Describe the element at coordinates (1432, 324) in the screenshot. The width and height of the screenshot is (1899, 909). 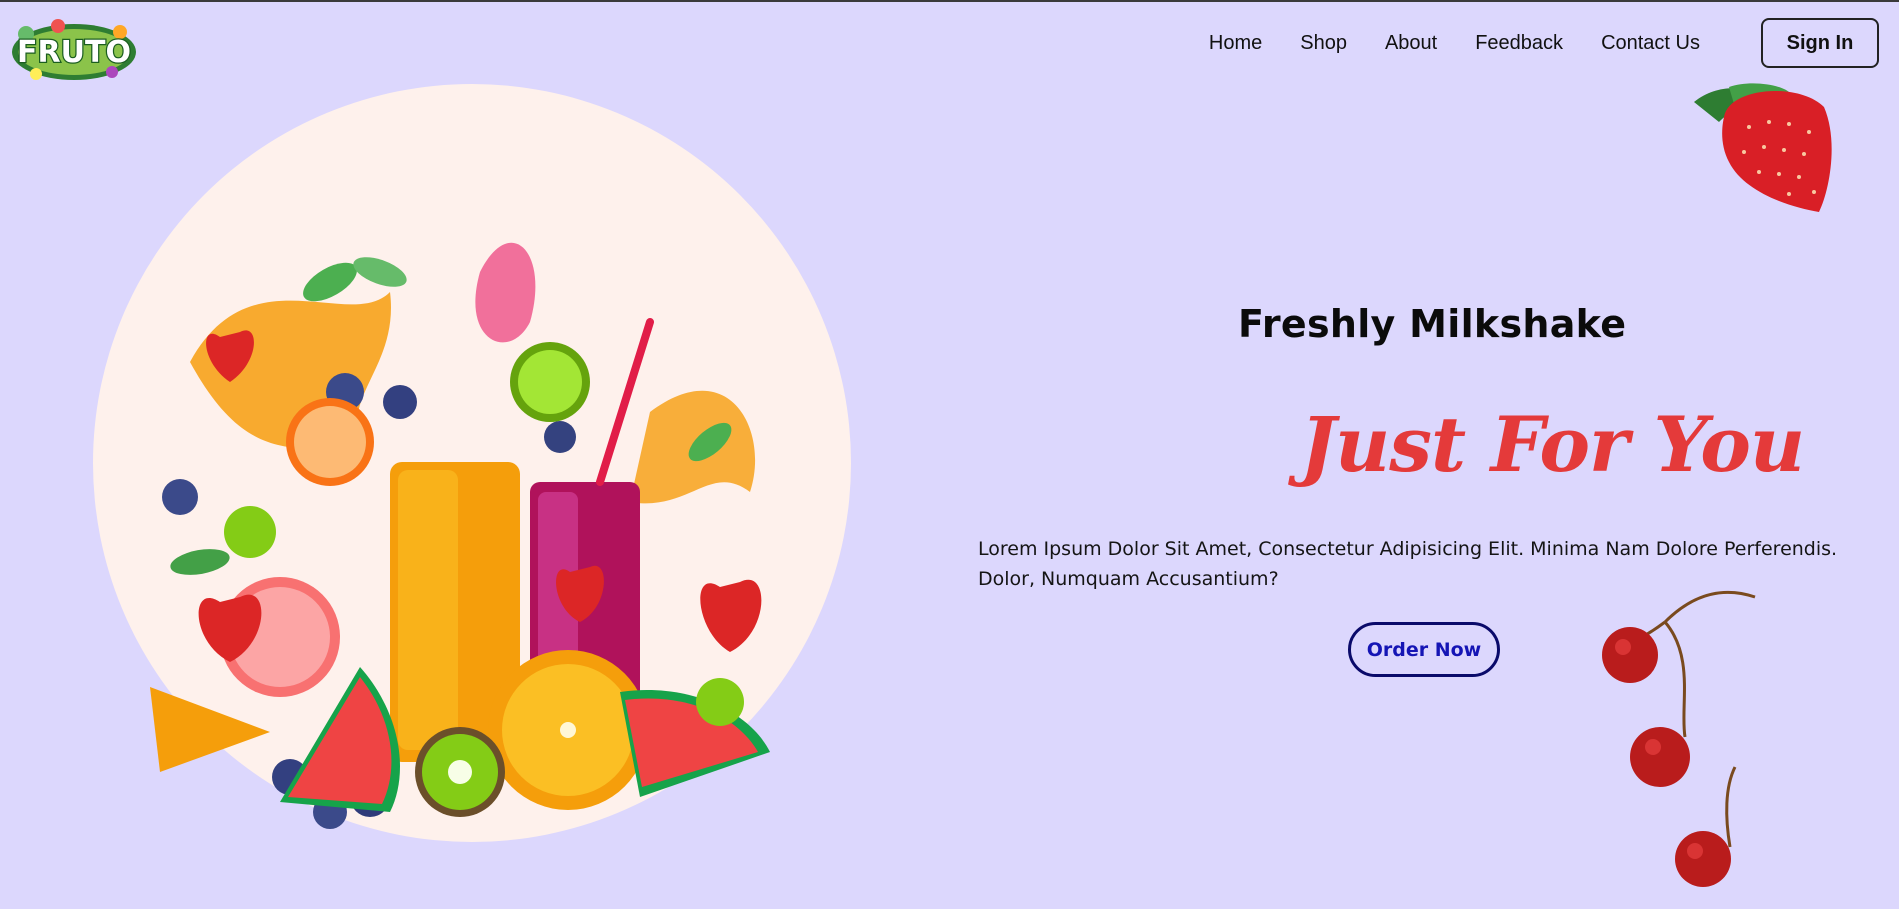
I see `hero-subtitle: Freshly Milkshake` at that location.